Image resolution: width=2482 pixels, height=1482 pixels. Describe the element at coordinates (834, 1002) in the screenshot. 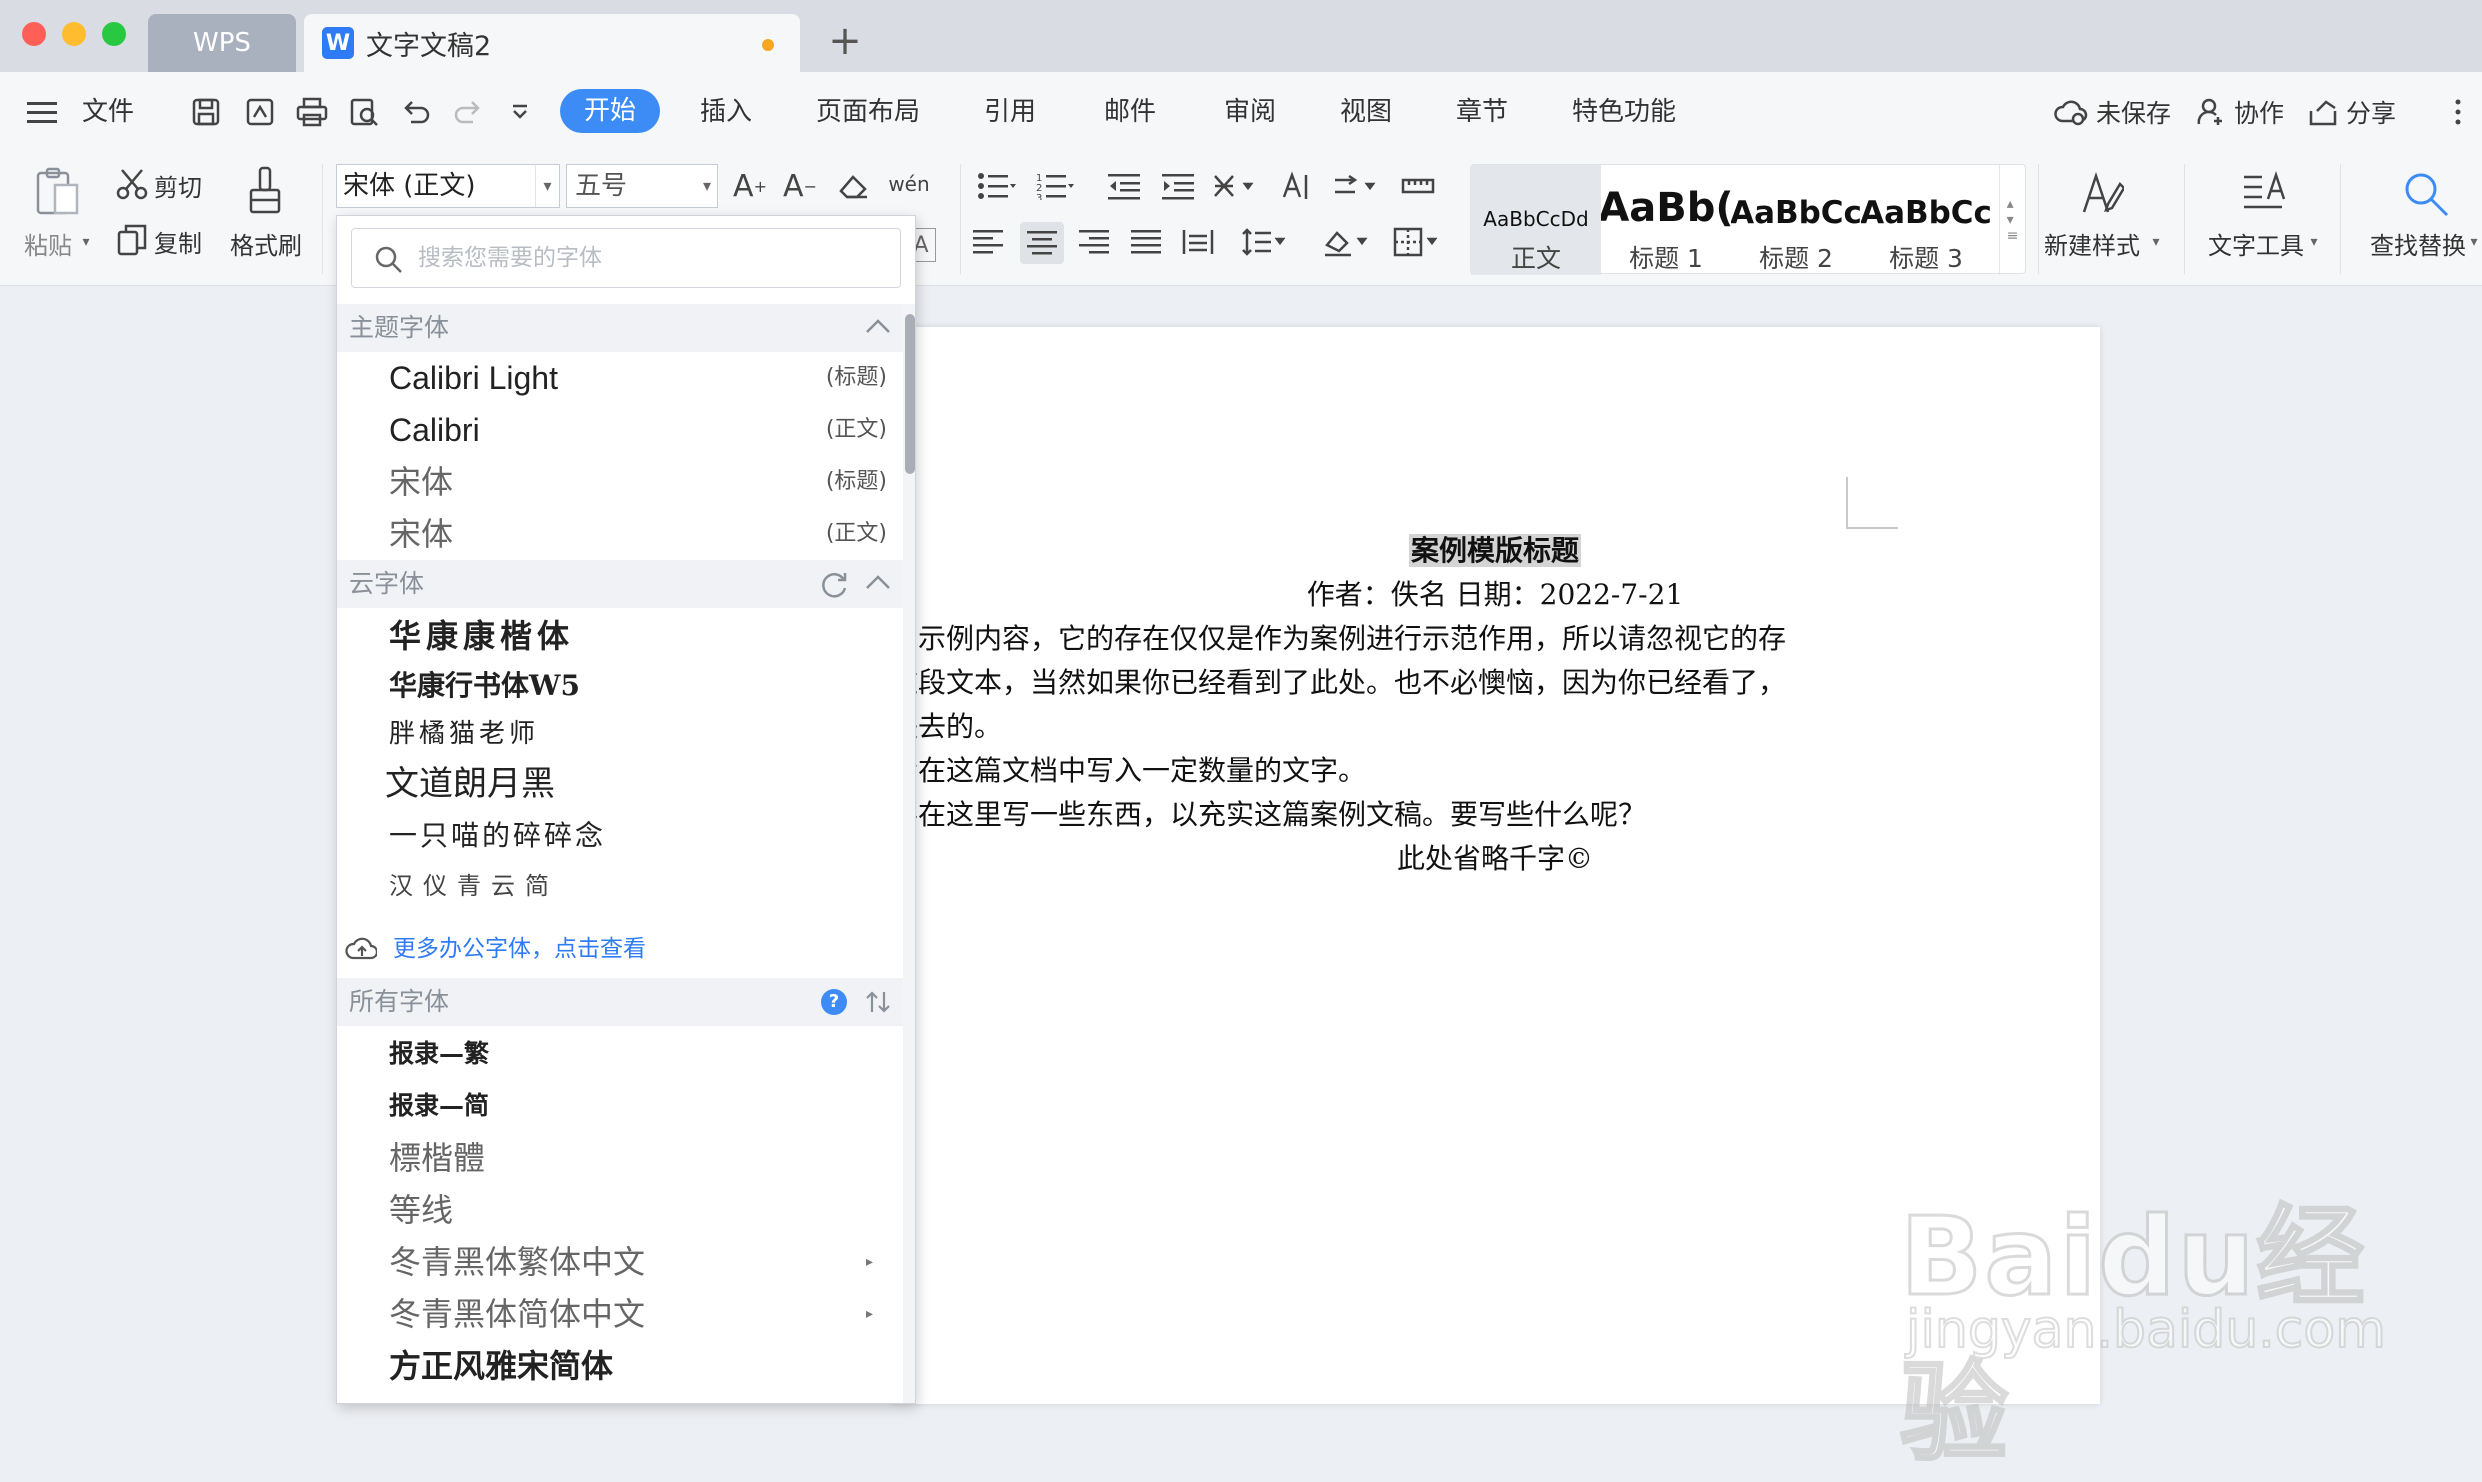

I see `help-icon: ?` at that location.